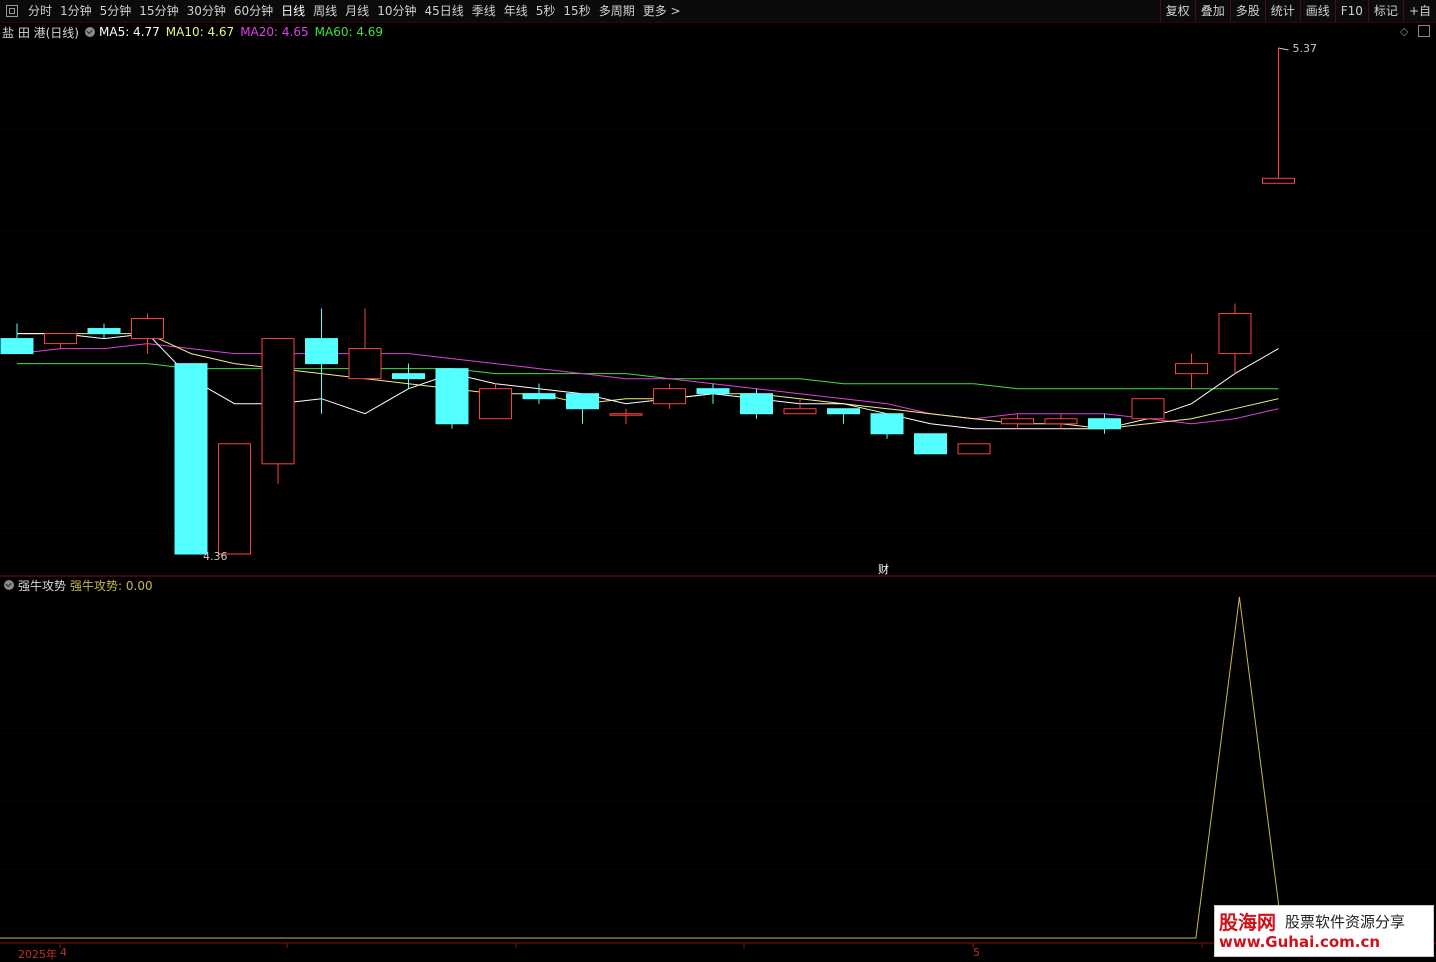  I want to click on window-icon, so click(12, 11).